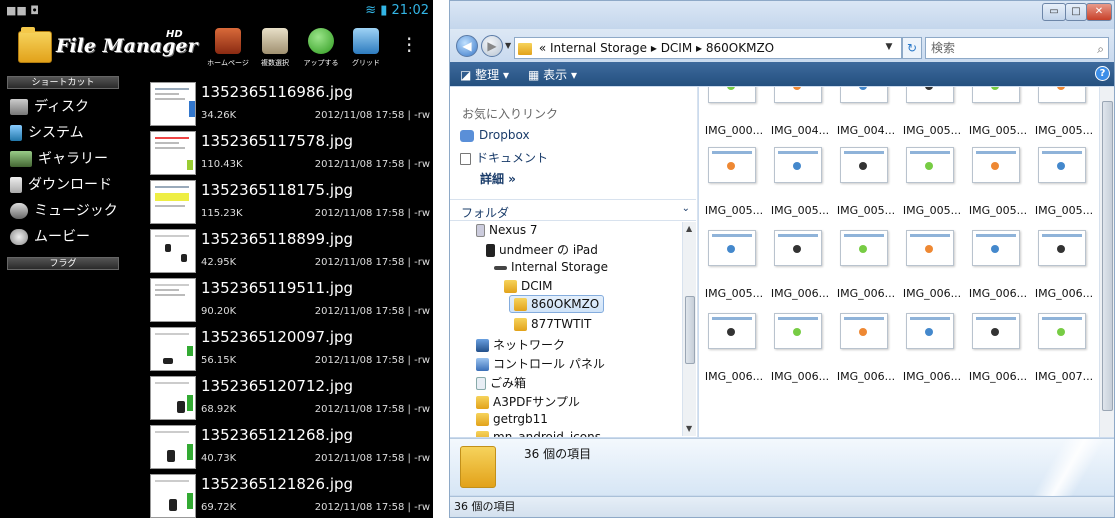 Image resolution: width=1115 pixels, height=518 pixels. I want to click on address-bar: « Internal Storage ▸ DCIM ▸ 860OKMZO, so click(708, 48).